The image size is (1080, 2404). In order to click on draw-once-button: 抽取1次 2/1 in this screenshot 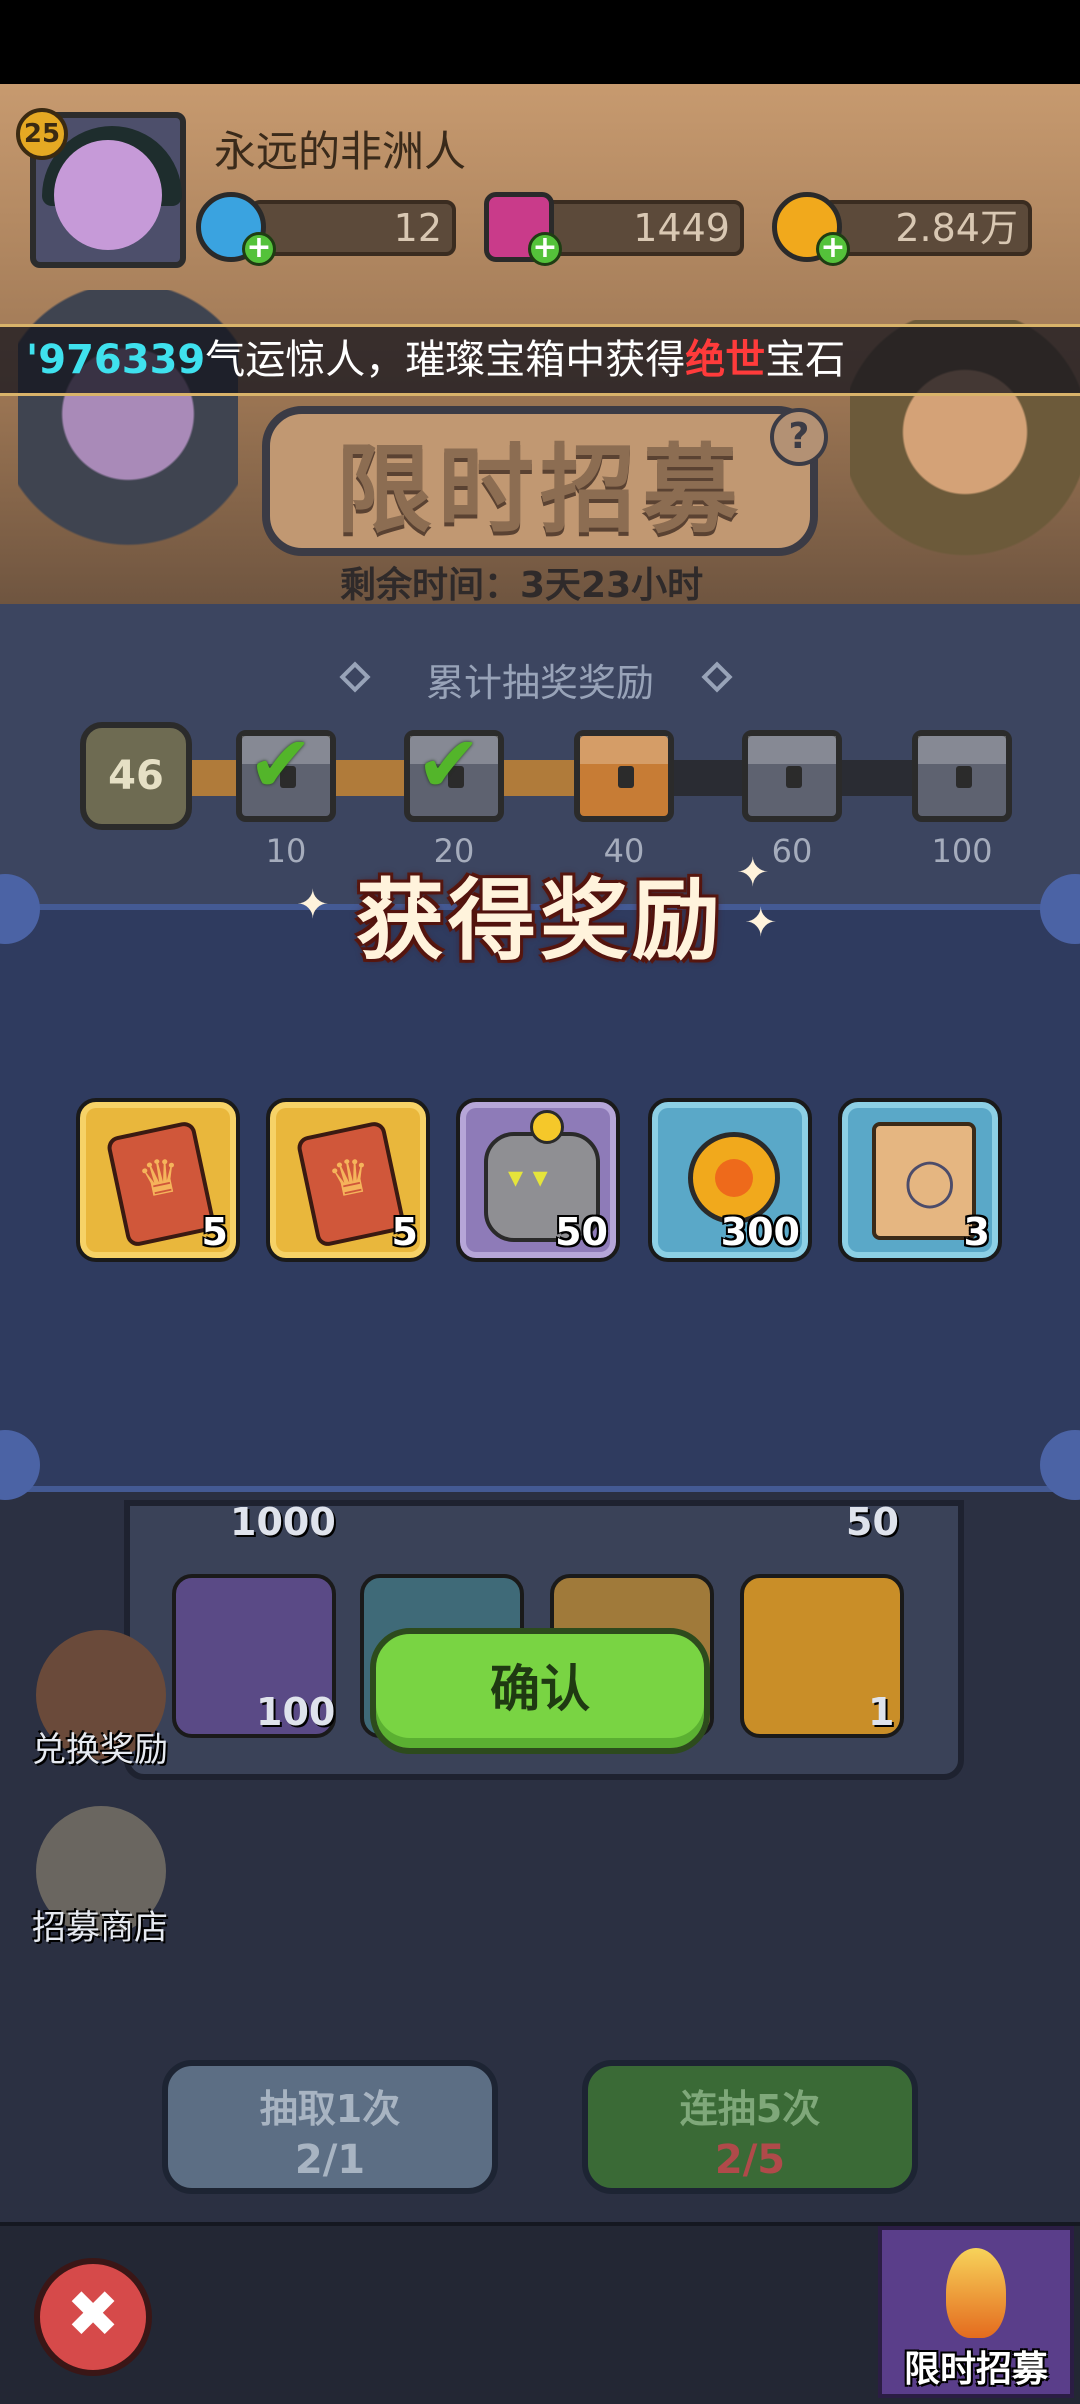, I will do `click(330, 2127)`.